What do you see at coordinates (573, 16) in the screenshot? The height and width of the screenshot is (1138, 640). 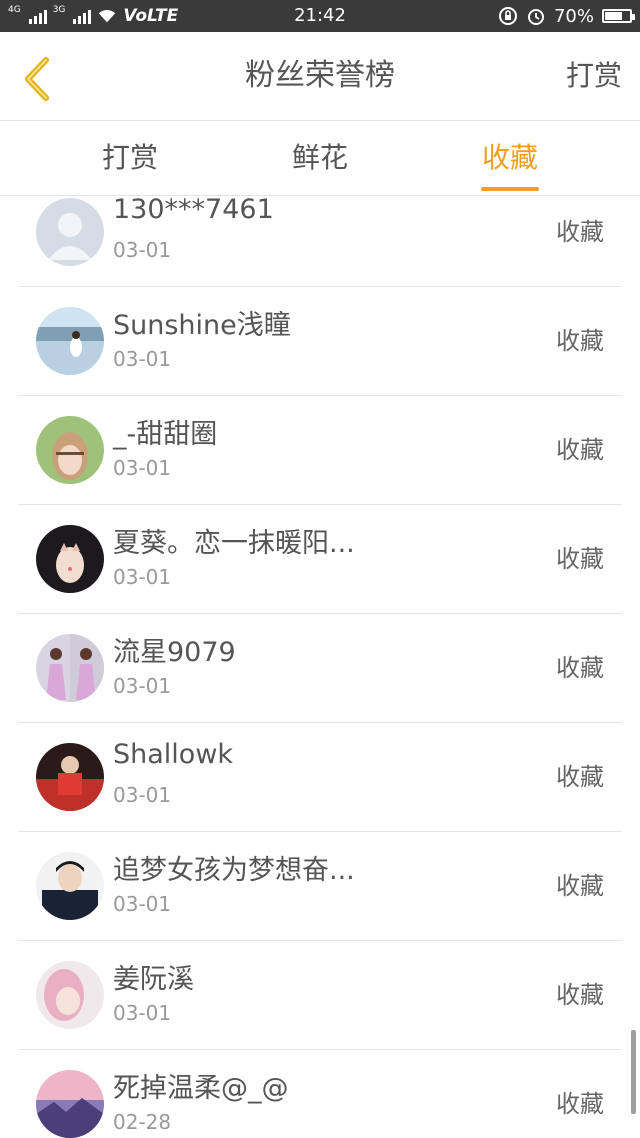 I see `battery-percent: 70%` at bounding box center [573, 16].